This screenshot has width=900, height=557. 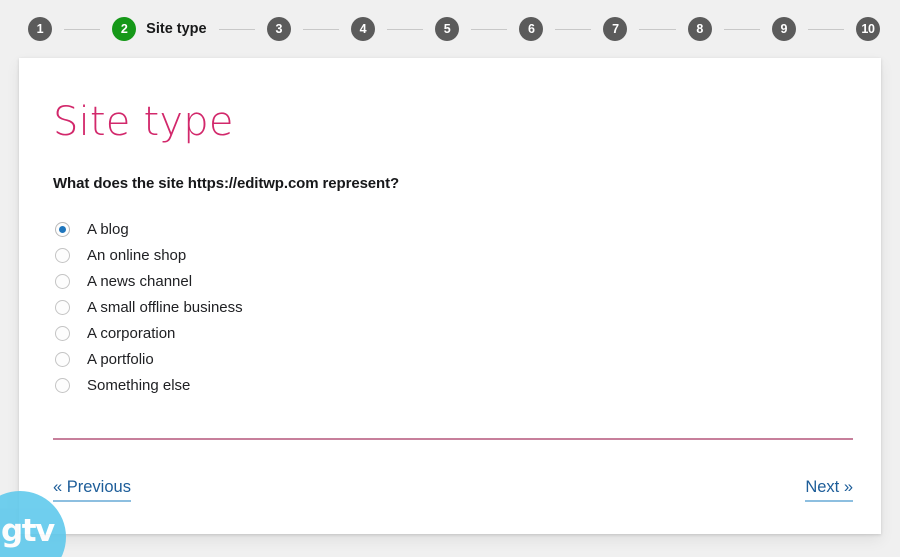 I want to click on step-circle-10: 10, so click(x=867, y=29).